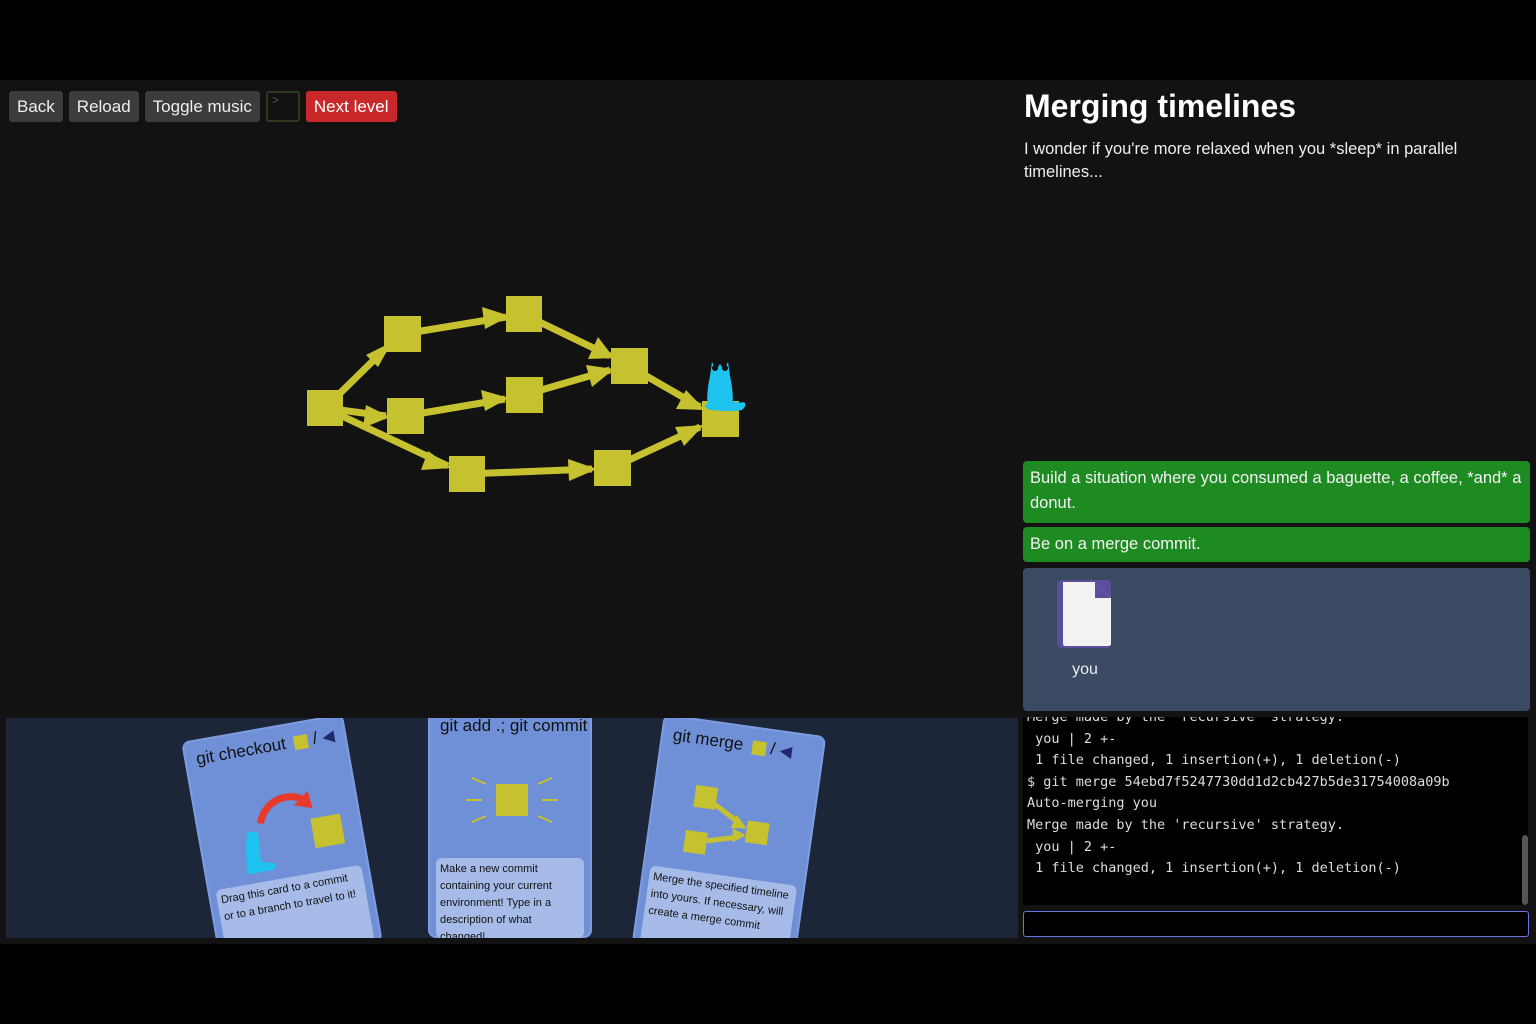 This screenshot has height=1024, width=1536. I want to click on commit-art, so click(512, 800).